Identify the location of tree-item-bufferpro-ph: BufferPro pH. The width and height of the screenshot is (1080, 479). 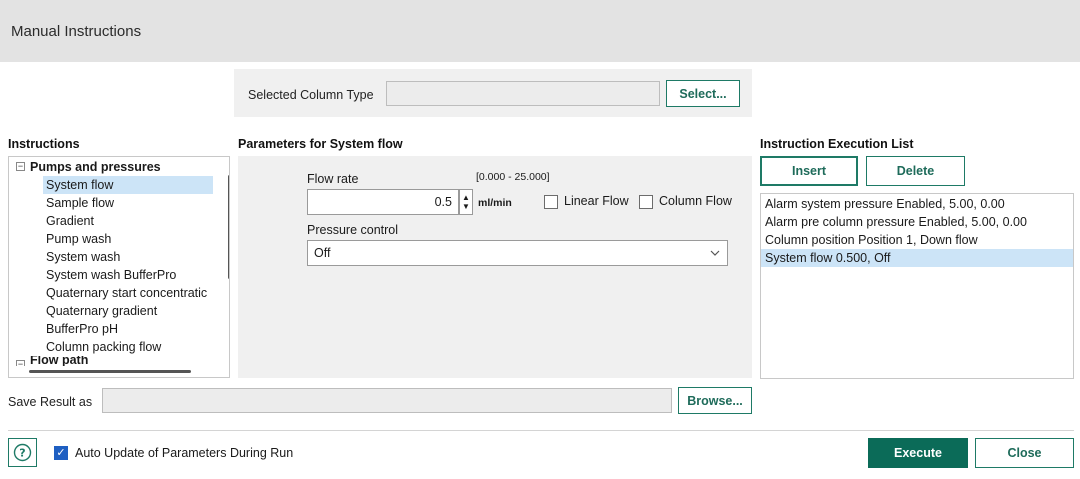
(82, 329).